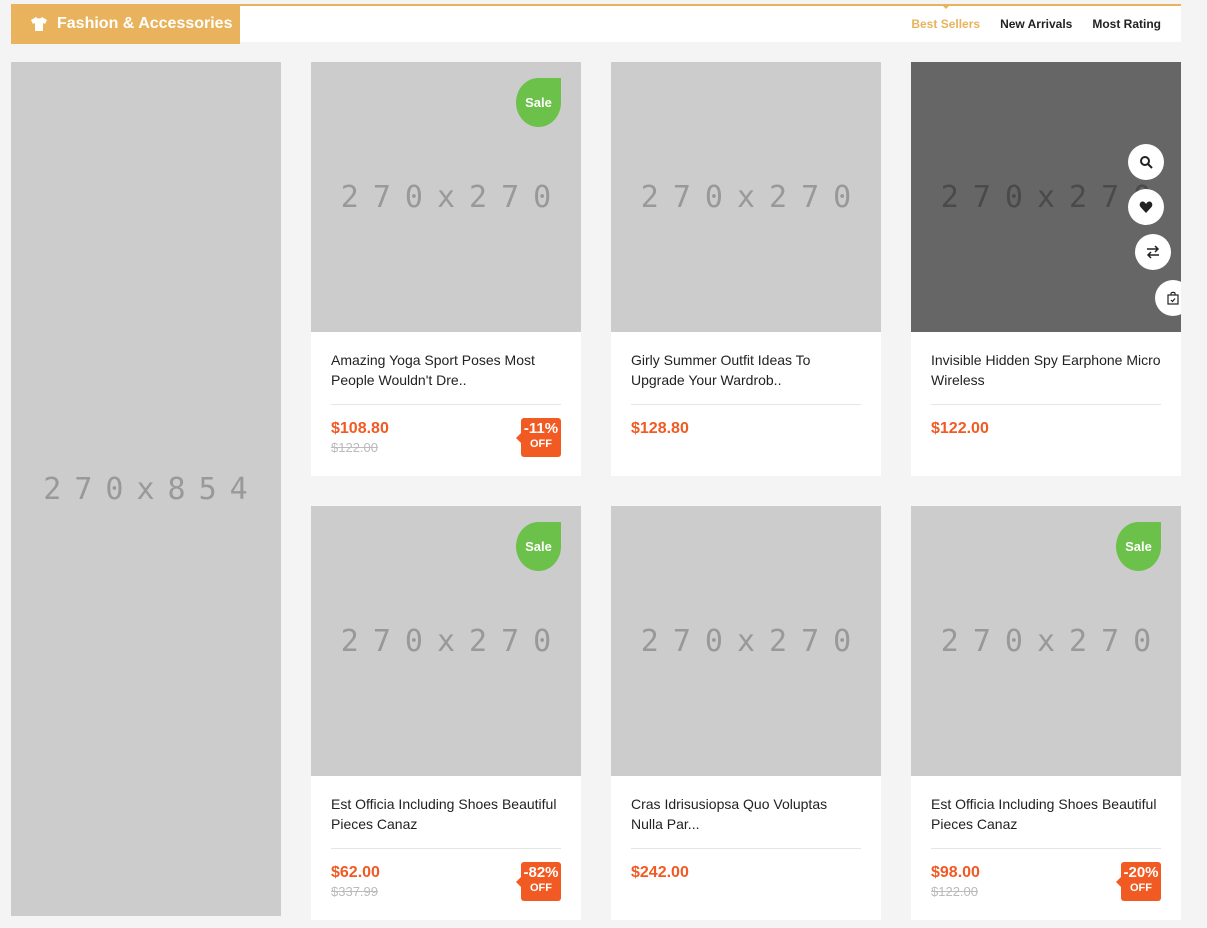  What do you see at coordinates (1126, 24) in the screenshot?
I see `tab-most-rating: Most Rating` at bounding box center [1126, 24].